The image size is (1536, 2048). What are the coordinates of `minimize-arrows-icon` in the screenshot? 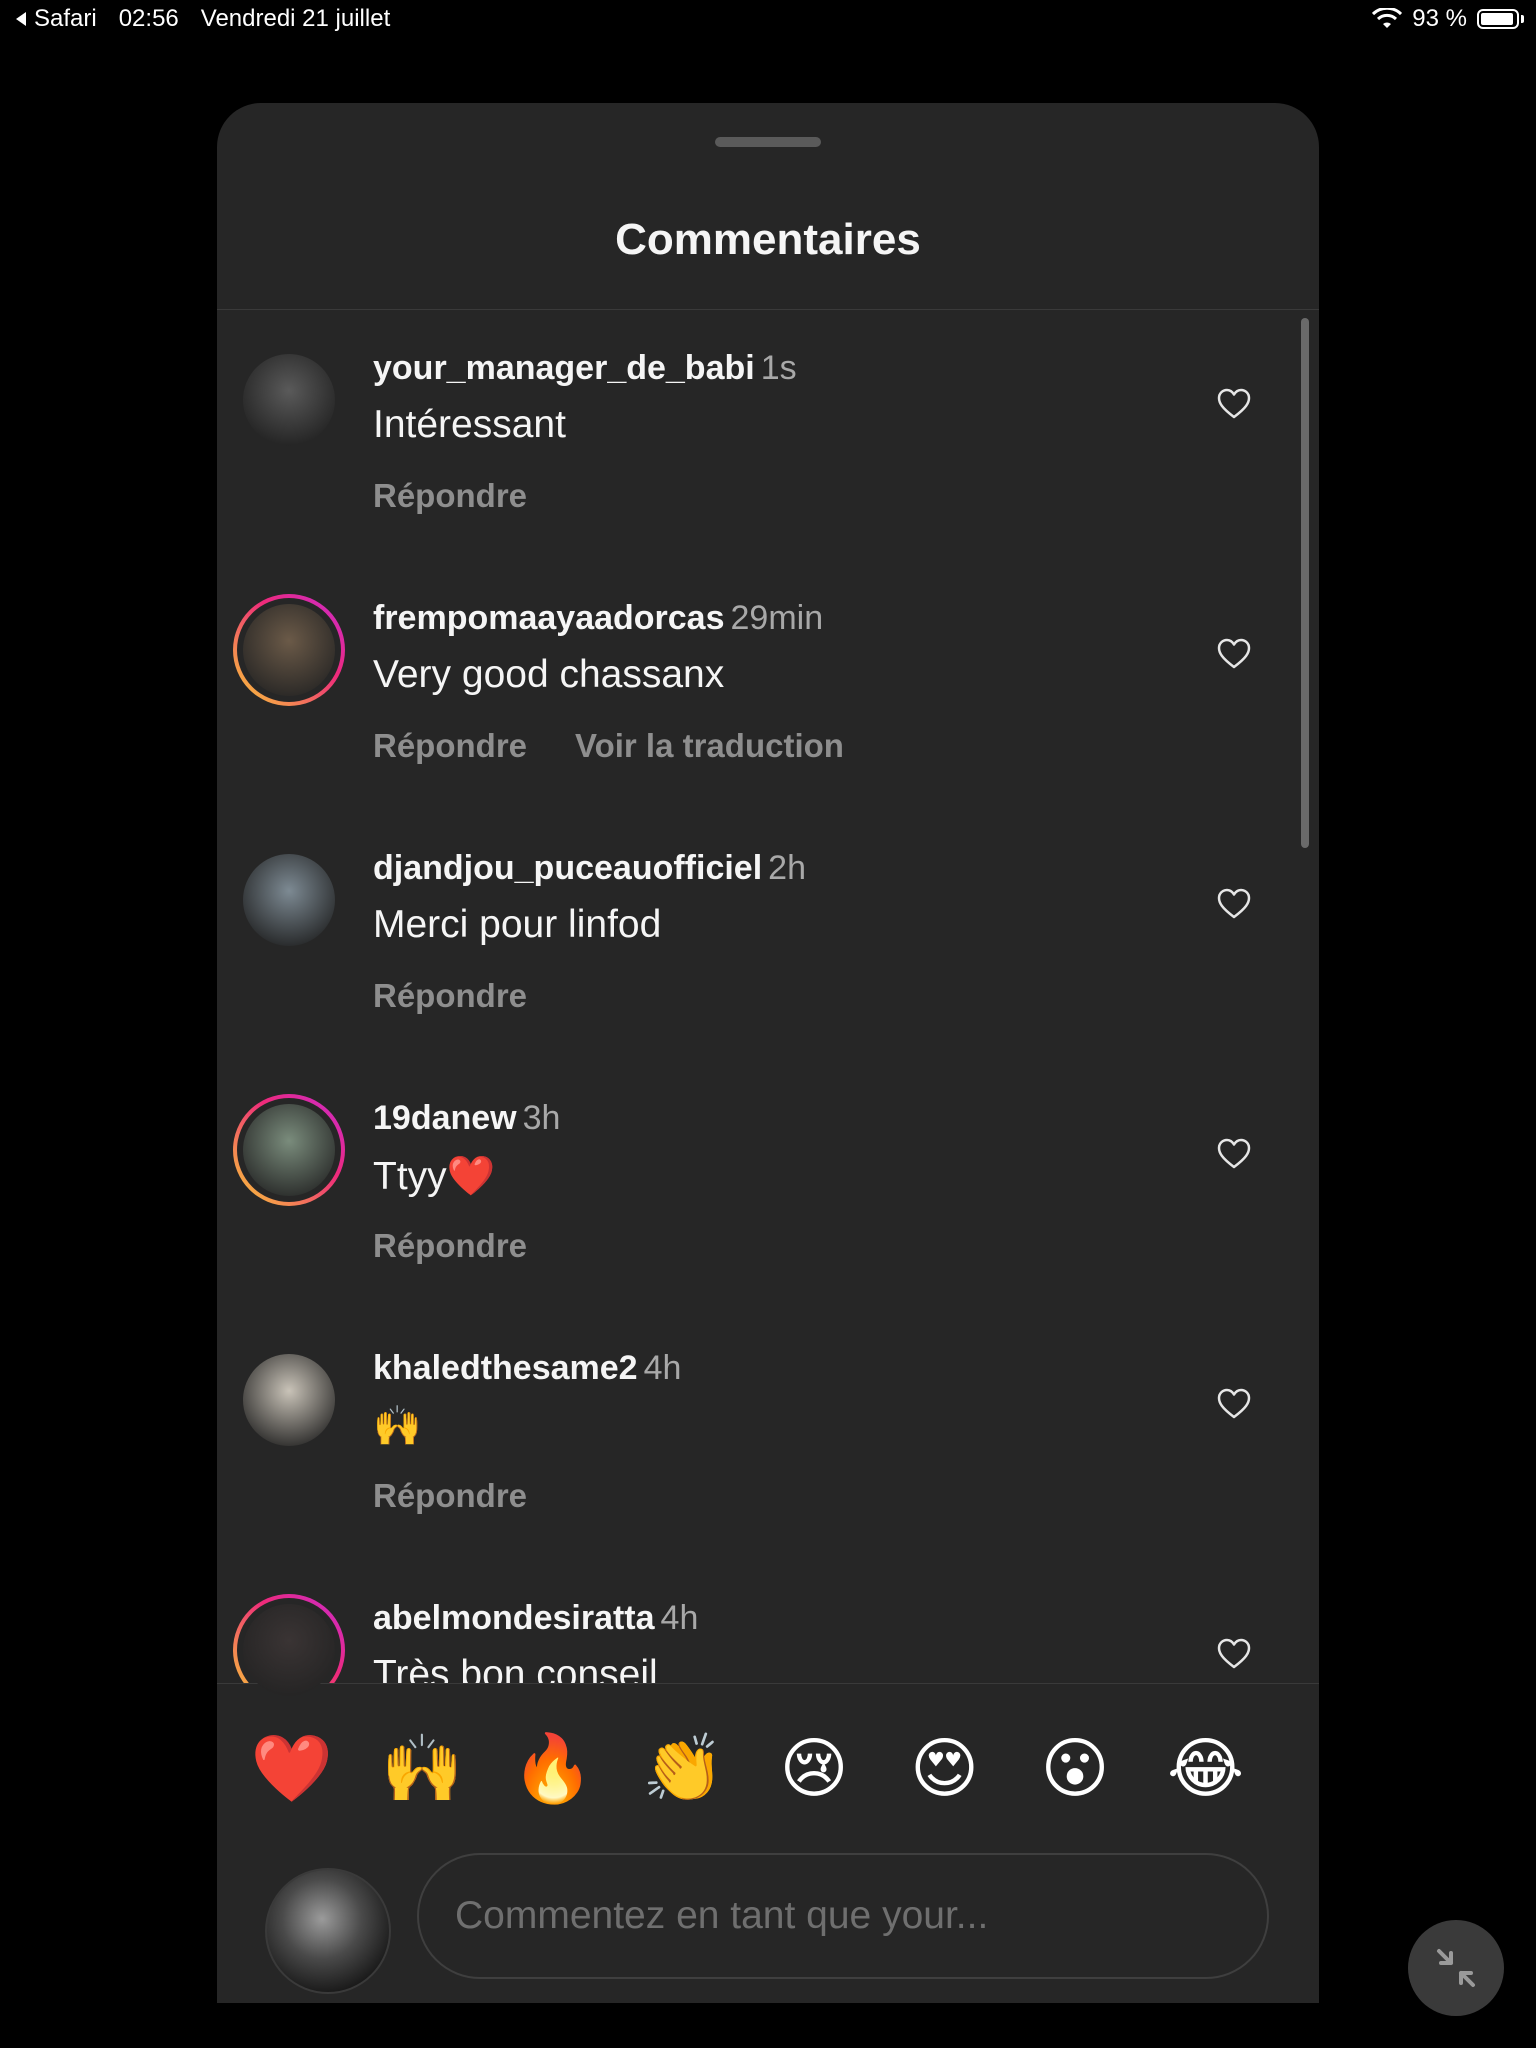 It's located at (1456, 1968).